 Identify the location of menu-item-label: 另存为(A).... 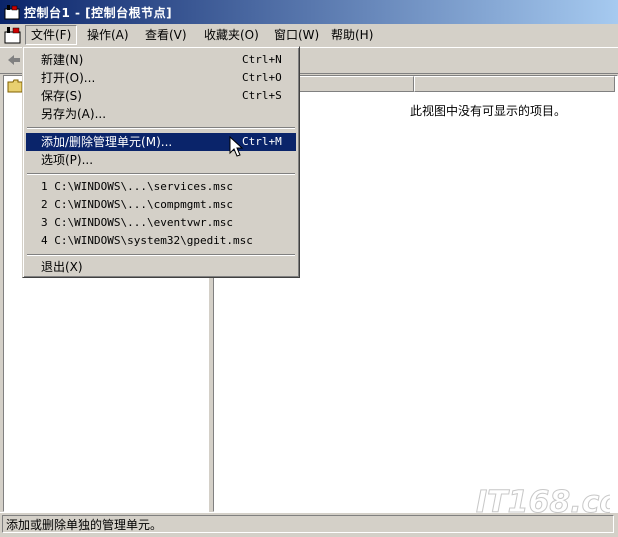
(74, 114).